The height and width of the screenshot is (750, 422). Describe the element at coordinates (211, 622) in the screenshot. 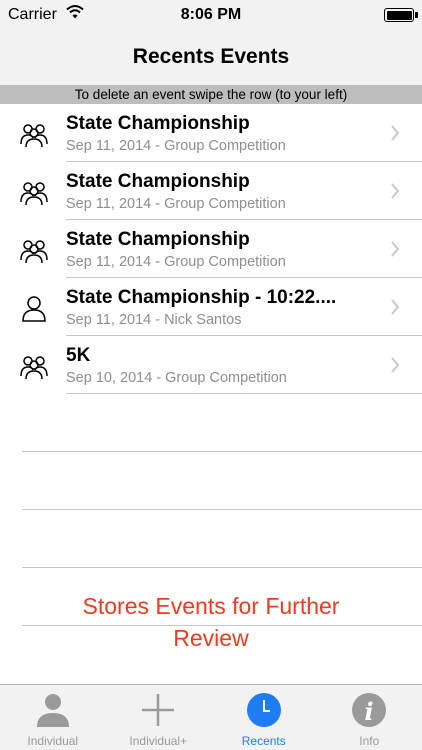

I see `promo-caption: Stores Events for Further Review` at that location.